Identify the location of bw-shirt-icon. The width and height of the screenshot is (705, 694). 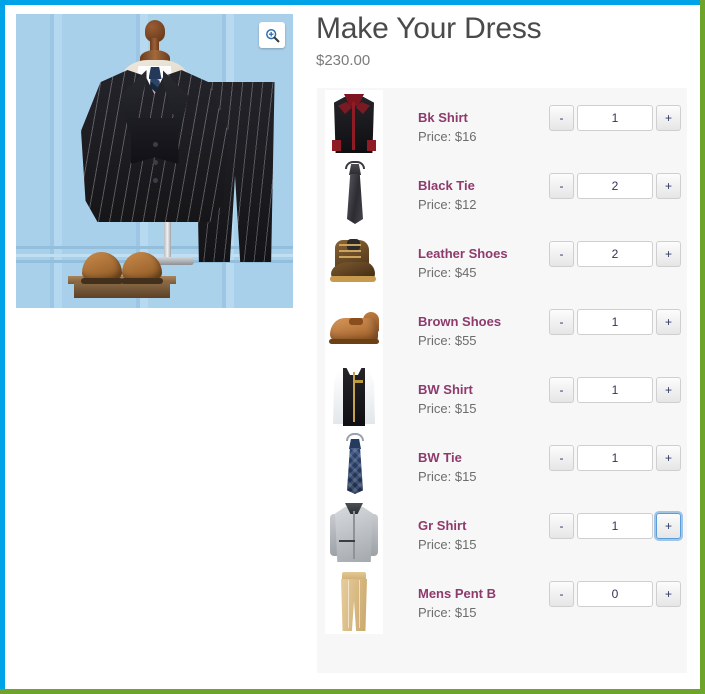
(354, 396).